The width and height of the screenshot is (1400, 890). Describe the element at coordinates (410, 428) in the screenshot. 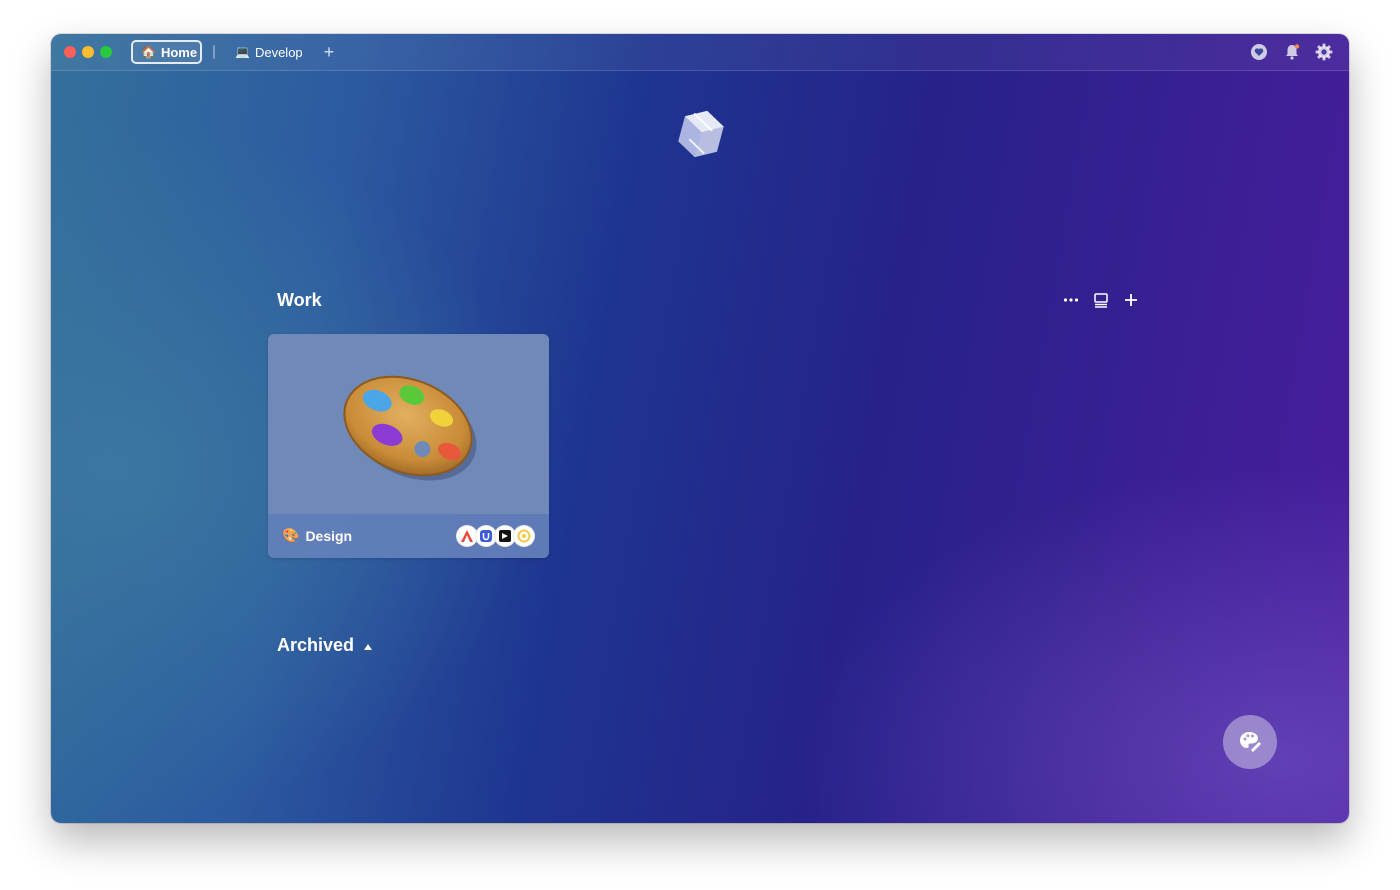

I see `palette-illustration` at that location.